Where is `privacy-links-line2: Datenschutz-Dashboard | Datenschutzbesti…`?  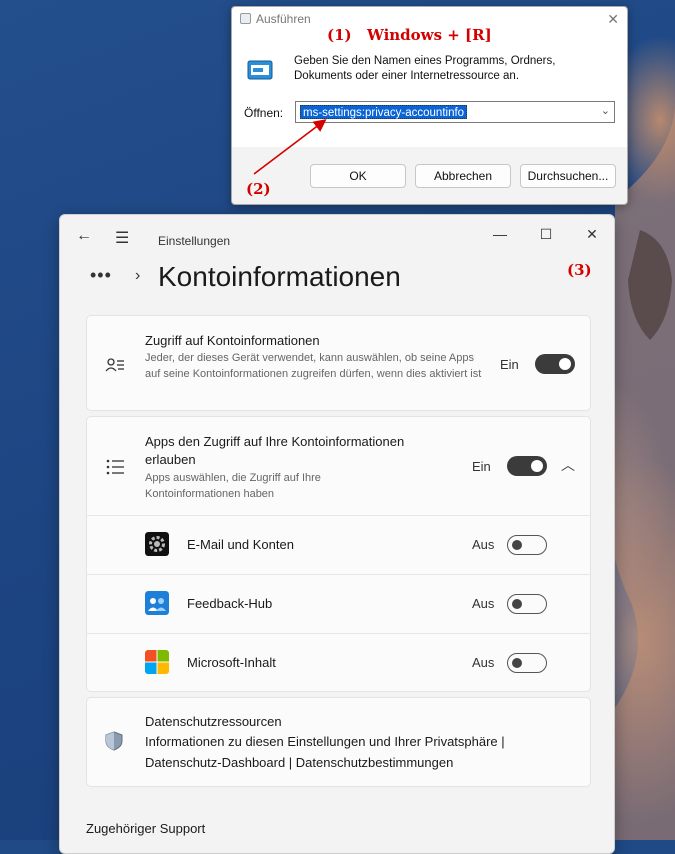 privacy-links-line2: Datenschutz-Dashboard | Datenschutzbesti… is located at coordinates (299, 762).